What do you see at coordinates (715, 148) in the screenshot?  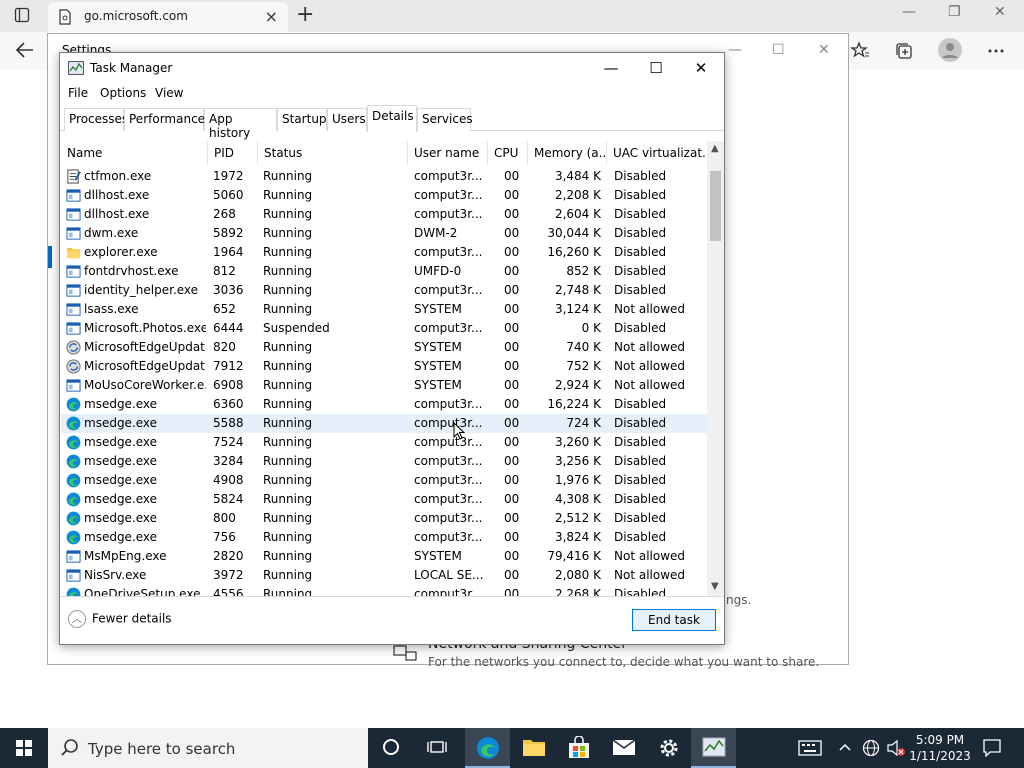 I see `scroll-up-arrow-icon: ▲` at bounding box center [715, 148].